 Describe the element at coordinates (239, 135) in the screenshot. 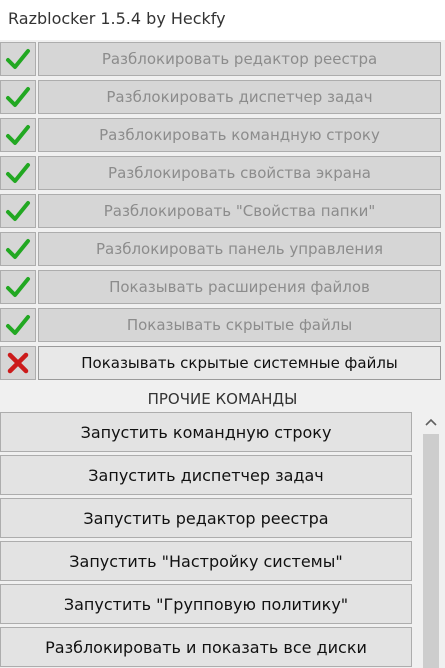

I see `unlock-cmd-button: Разблокировать командную строку` at that location.